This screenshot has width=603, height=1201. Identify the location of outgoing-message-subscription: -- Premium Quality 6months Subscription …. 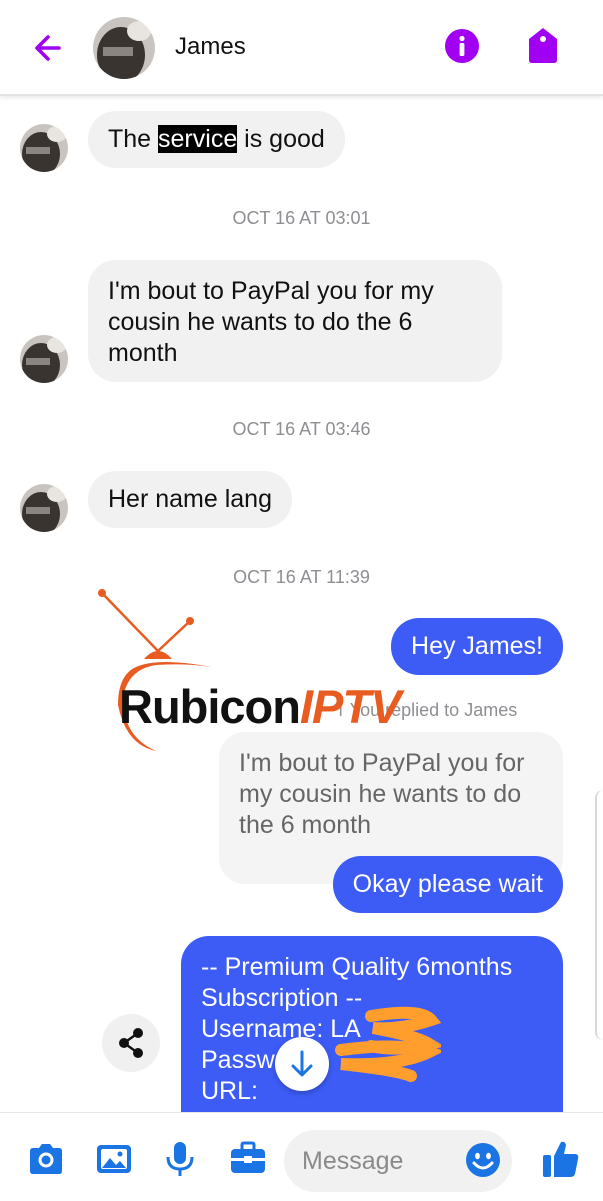
(372, 1031).